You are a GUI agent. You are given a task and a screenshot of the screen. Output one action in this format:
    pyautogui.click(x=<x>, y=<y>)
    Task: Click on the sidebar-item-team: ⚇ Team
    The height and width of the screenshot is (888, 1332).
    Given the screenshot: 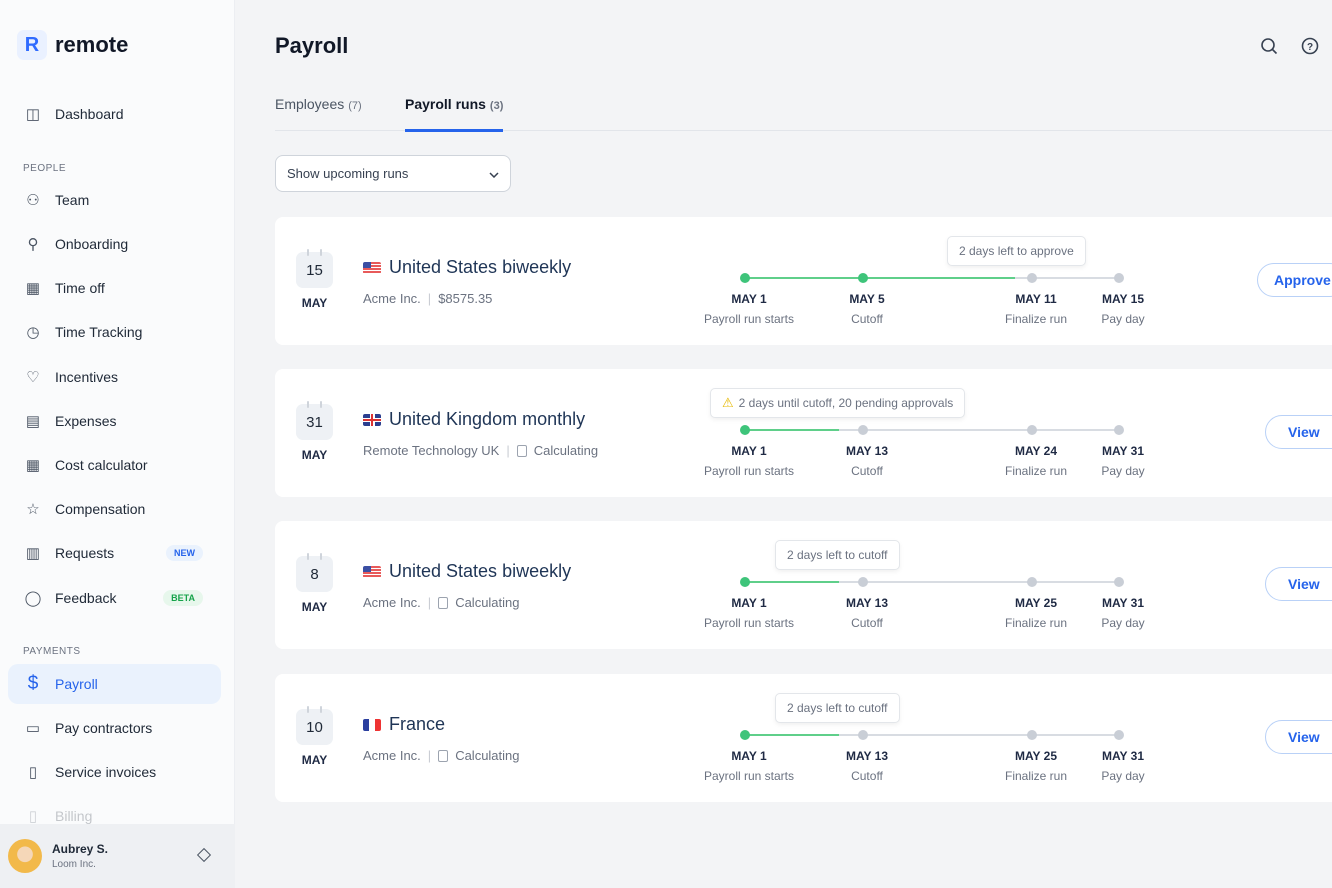 What is the action you would take?
    pyautogui.click(x=114, y=200)
    